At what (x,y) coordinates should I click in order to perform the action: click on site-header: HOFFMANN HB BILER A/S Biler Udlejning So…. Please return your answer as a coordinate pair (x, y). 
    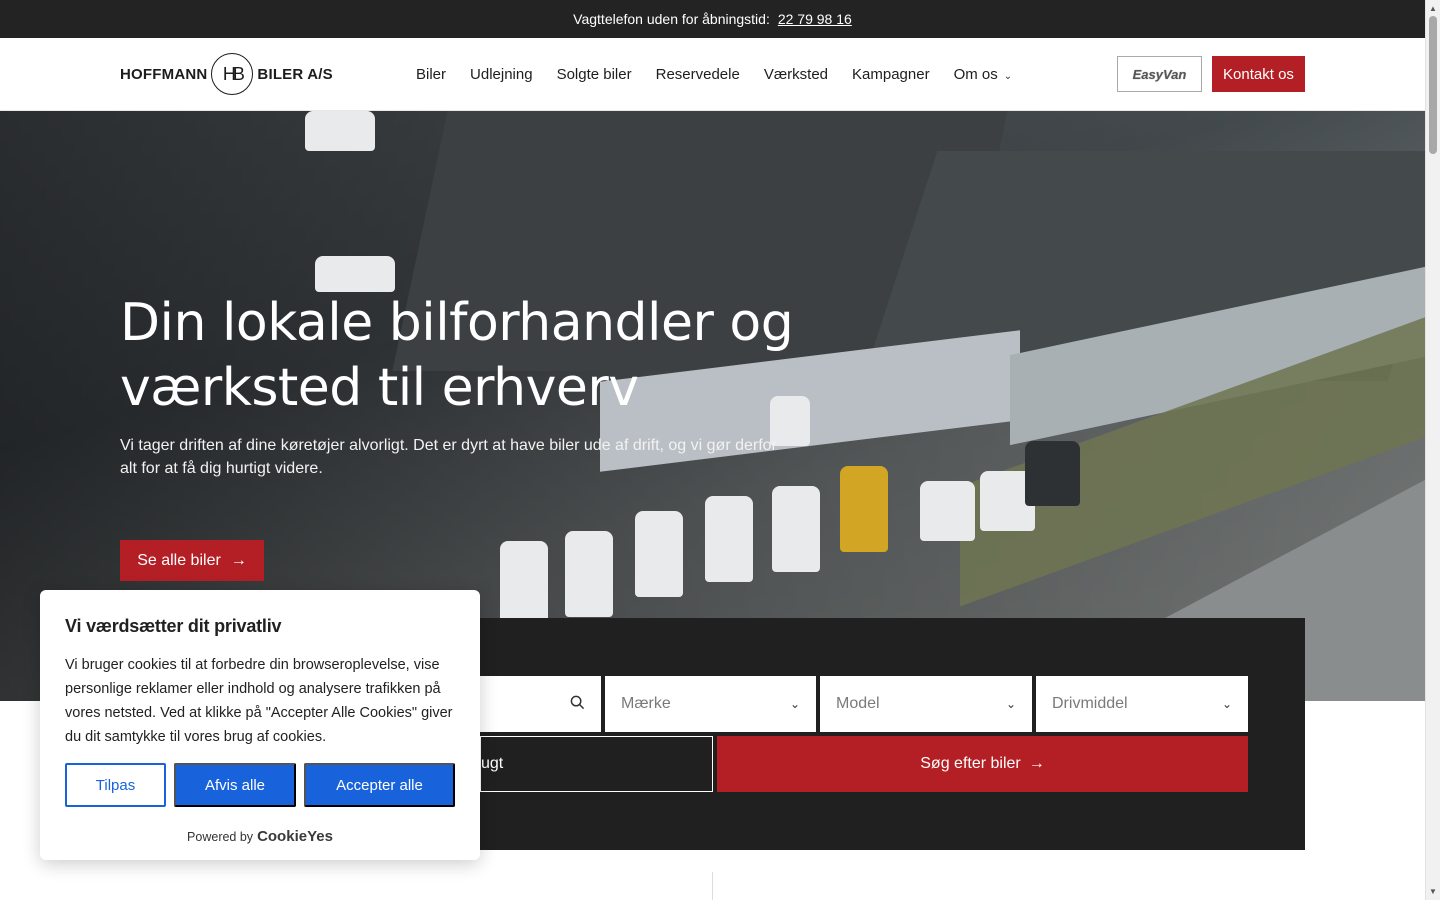
    Looking at the image, I should click on (712, 74).